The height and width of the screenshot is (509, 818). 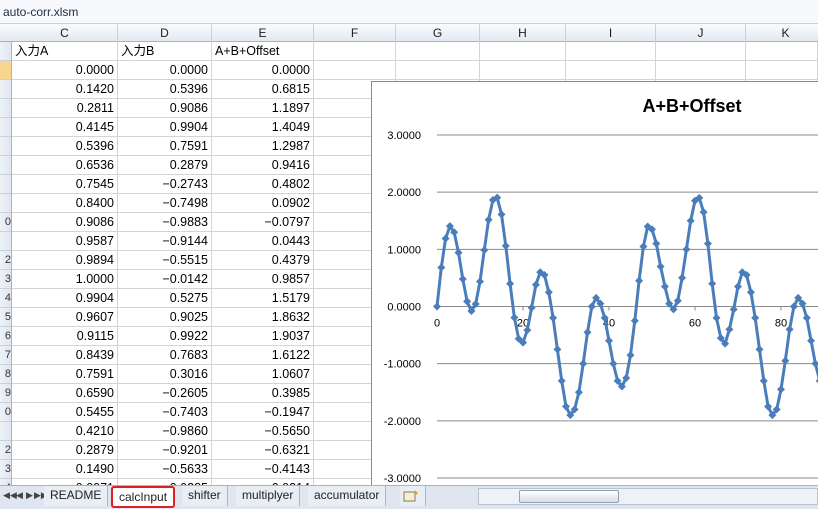 What do you see at coordinates (205, 496) in the screenshot?
I see `tab-shifter: shifter` at bounding box center [205, 496].